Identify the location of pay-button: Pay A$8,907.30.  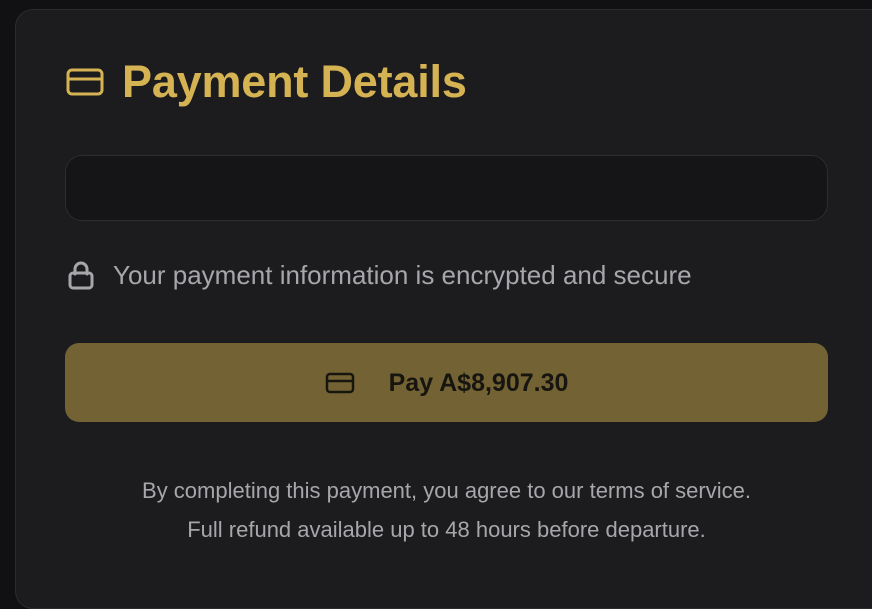
(446, 382).